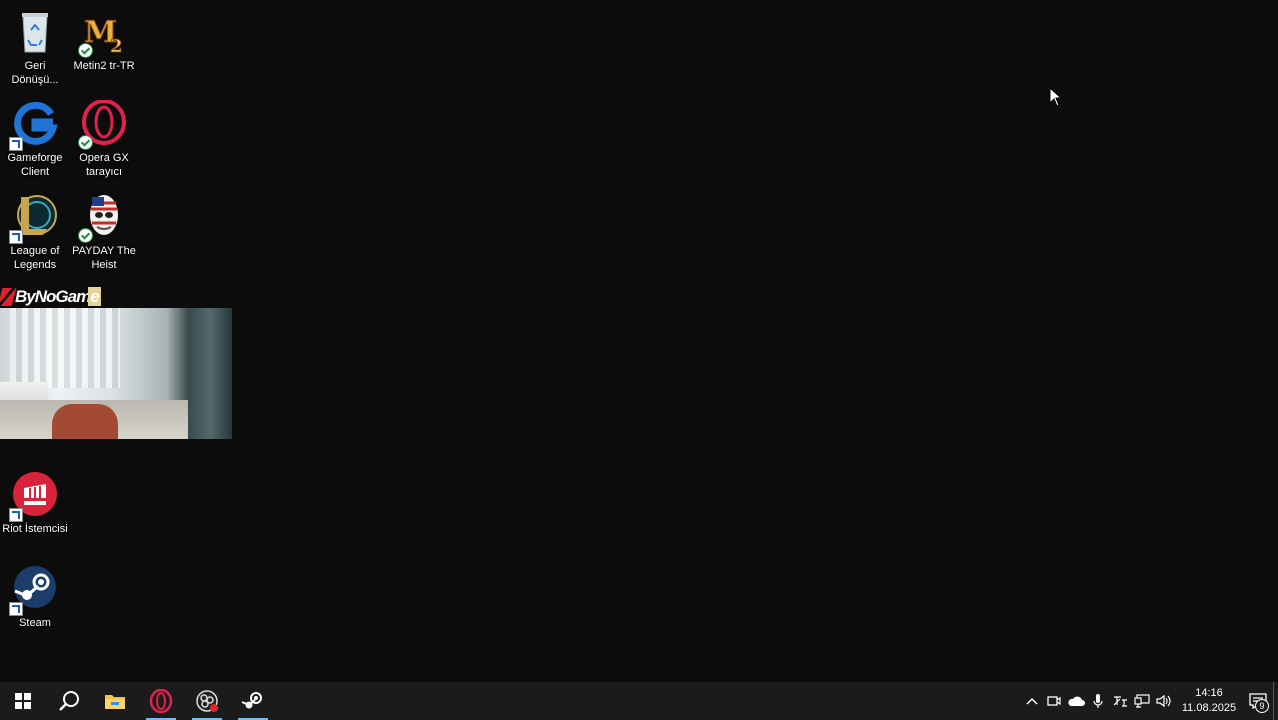 This screenshot has height=720, width=1278. I want to click on taskbar: 14:16 11.08.2025 9, so click(639, 701).